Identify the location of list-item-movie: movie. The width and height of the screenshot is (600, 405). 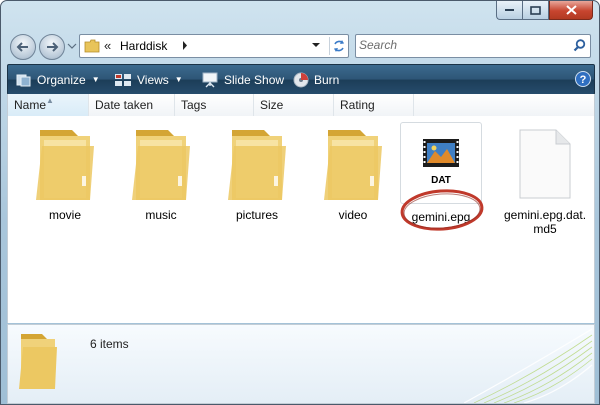
(65, 172).